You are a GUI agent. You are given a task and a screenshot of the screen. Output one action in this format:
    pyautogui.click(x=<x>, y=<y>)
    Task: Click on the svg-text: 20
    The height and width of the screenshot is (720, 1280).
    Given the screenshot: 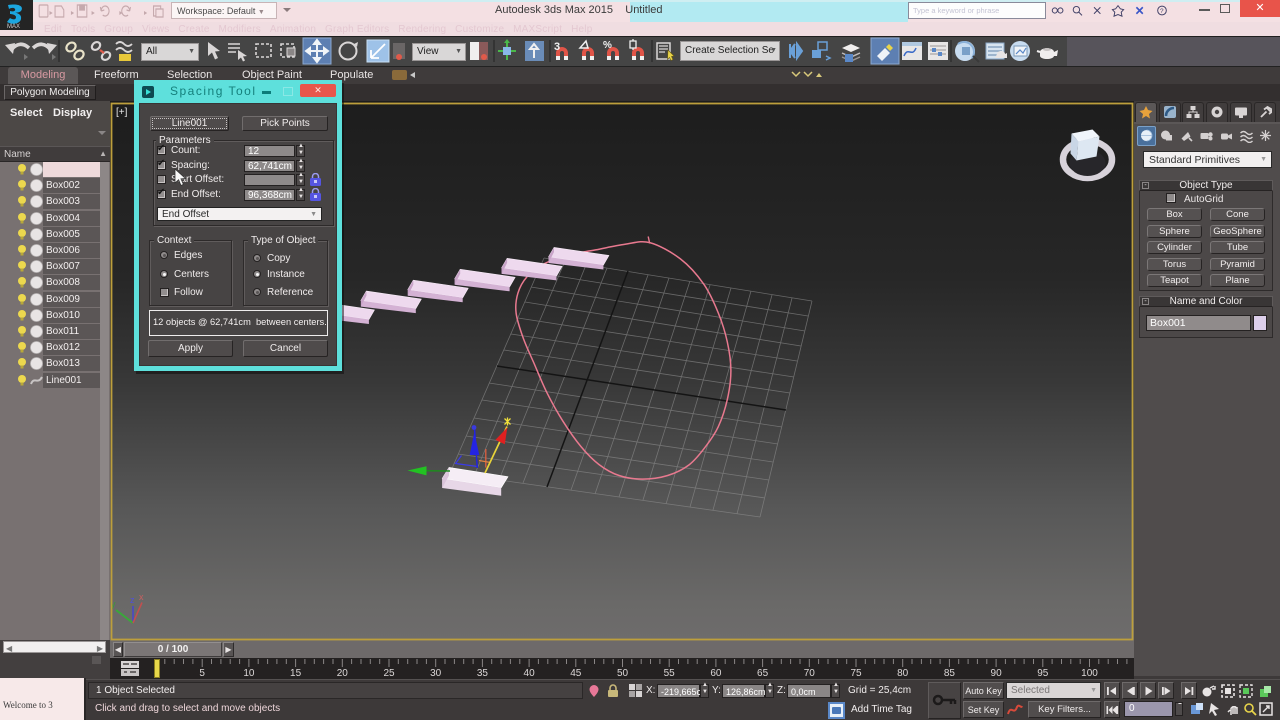 What is the action you would take?
    pyautogui.click(x=343, y=673)
    